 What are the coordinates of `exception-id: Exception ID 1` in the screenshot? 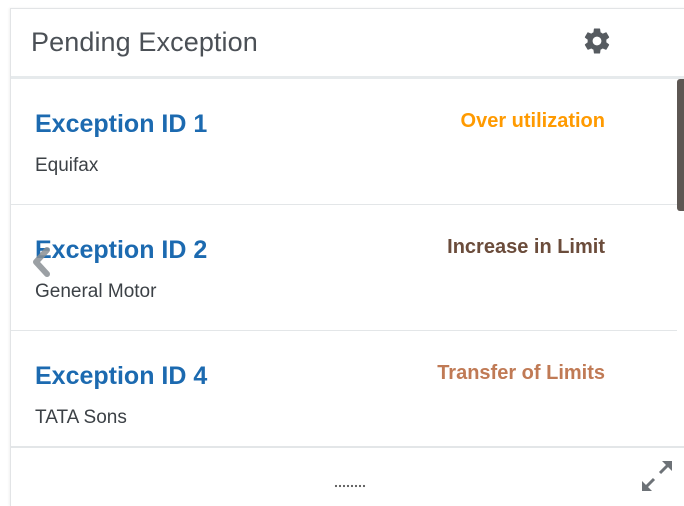 It's located at (121, 124).